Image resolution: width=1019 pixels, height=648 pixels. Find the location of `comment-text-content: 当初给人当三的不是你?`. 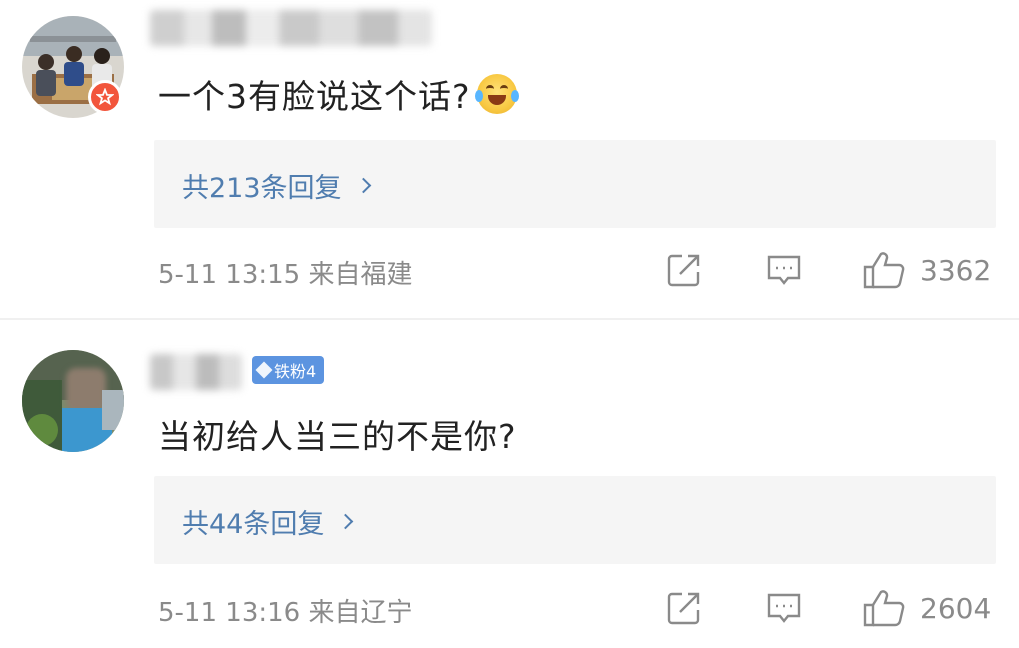

comment-text-content: 当初给人当三的不是你? is located at coordinates (337, 436).